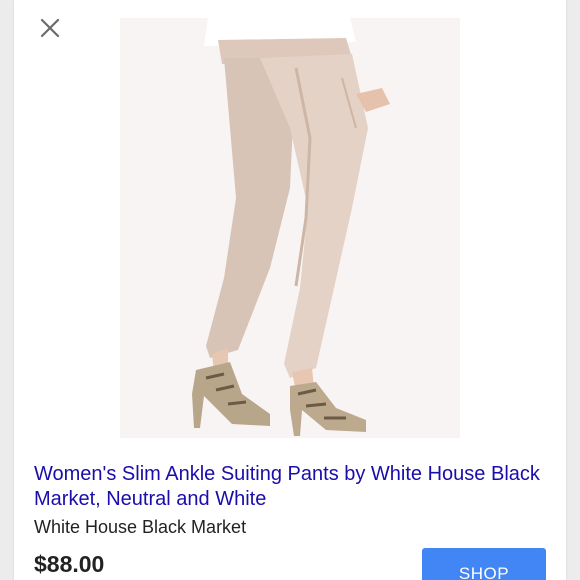  What do you see at coordinates (484, 564) in the screenshot?
I see `shop-button: SHOP` at bounding box center [484, 564].